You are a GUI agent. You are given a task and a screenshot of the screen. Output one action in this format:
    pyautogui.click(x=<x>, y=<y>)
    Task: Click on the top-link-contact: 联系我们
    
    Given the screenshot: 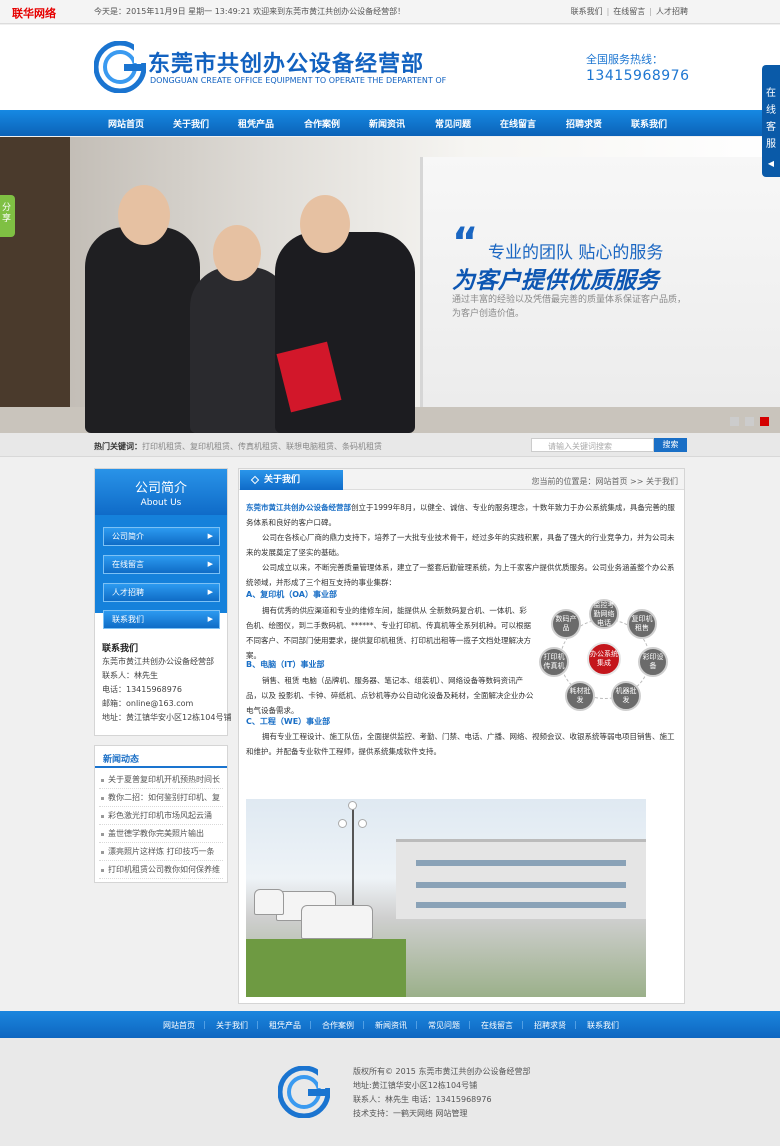 What is the action you would take?
    pyautogui.click(x=587, y=11)
    